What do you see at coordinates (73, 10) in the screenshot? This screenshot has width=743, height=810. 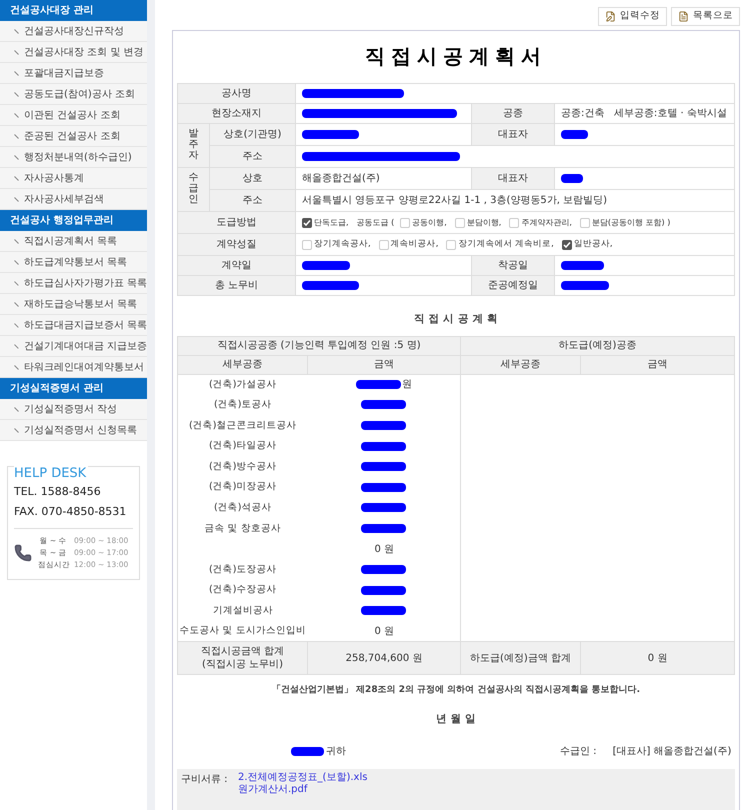 I see `section-header: 건설공사대장 관리` at bounding box center [73, 10].